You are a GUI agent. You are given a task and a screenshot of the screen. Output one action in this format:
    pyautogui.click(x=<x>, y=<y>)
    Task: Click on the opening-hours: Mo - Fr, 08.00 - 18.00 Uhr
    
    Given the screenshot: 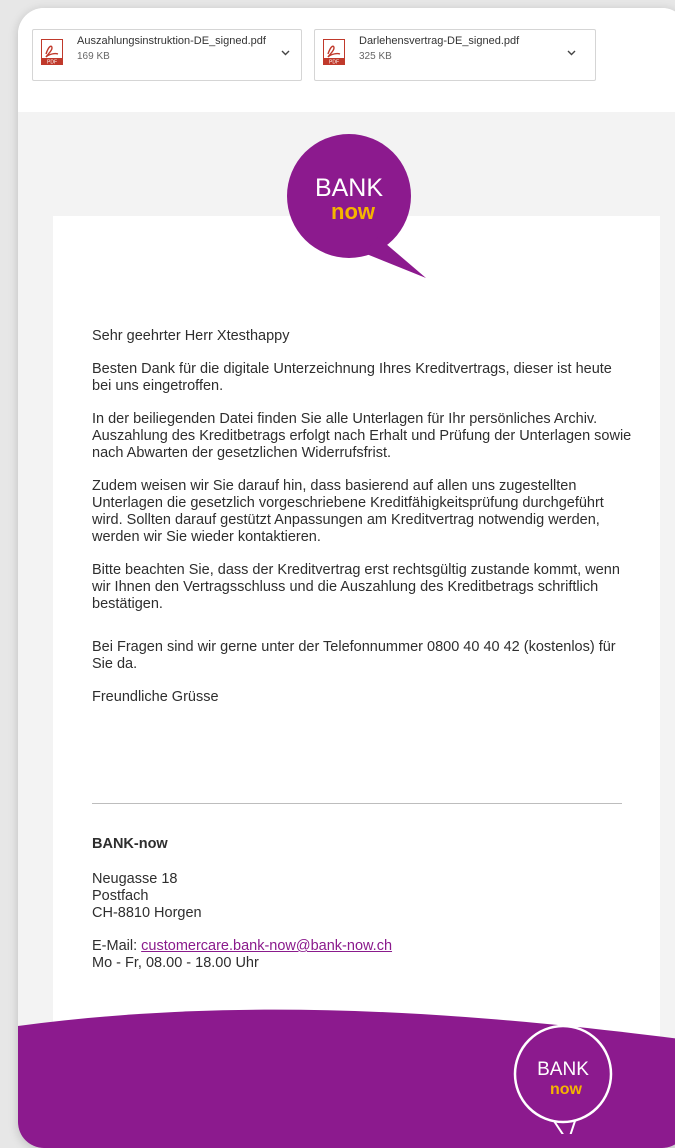 What is the action you would take?
    pyautogui.click(x=175, y=963)
    